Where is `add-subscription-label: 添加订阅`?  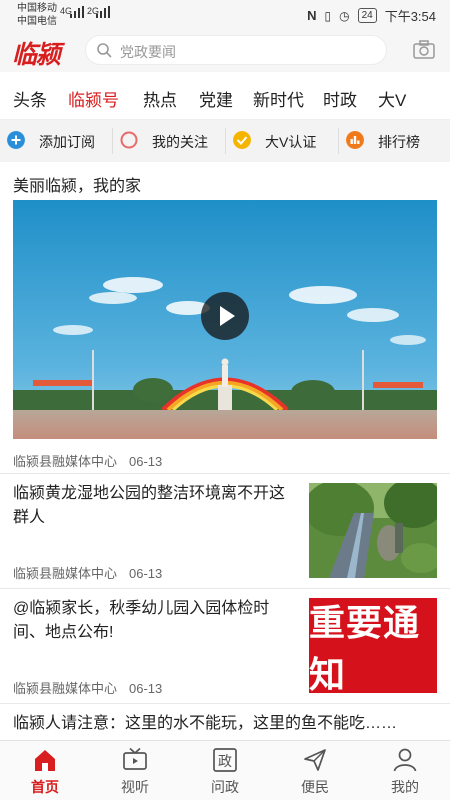 add-subscription-label: 添加订阅 is located at coordinates (67, 142).